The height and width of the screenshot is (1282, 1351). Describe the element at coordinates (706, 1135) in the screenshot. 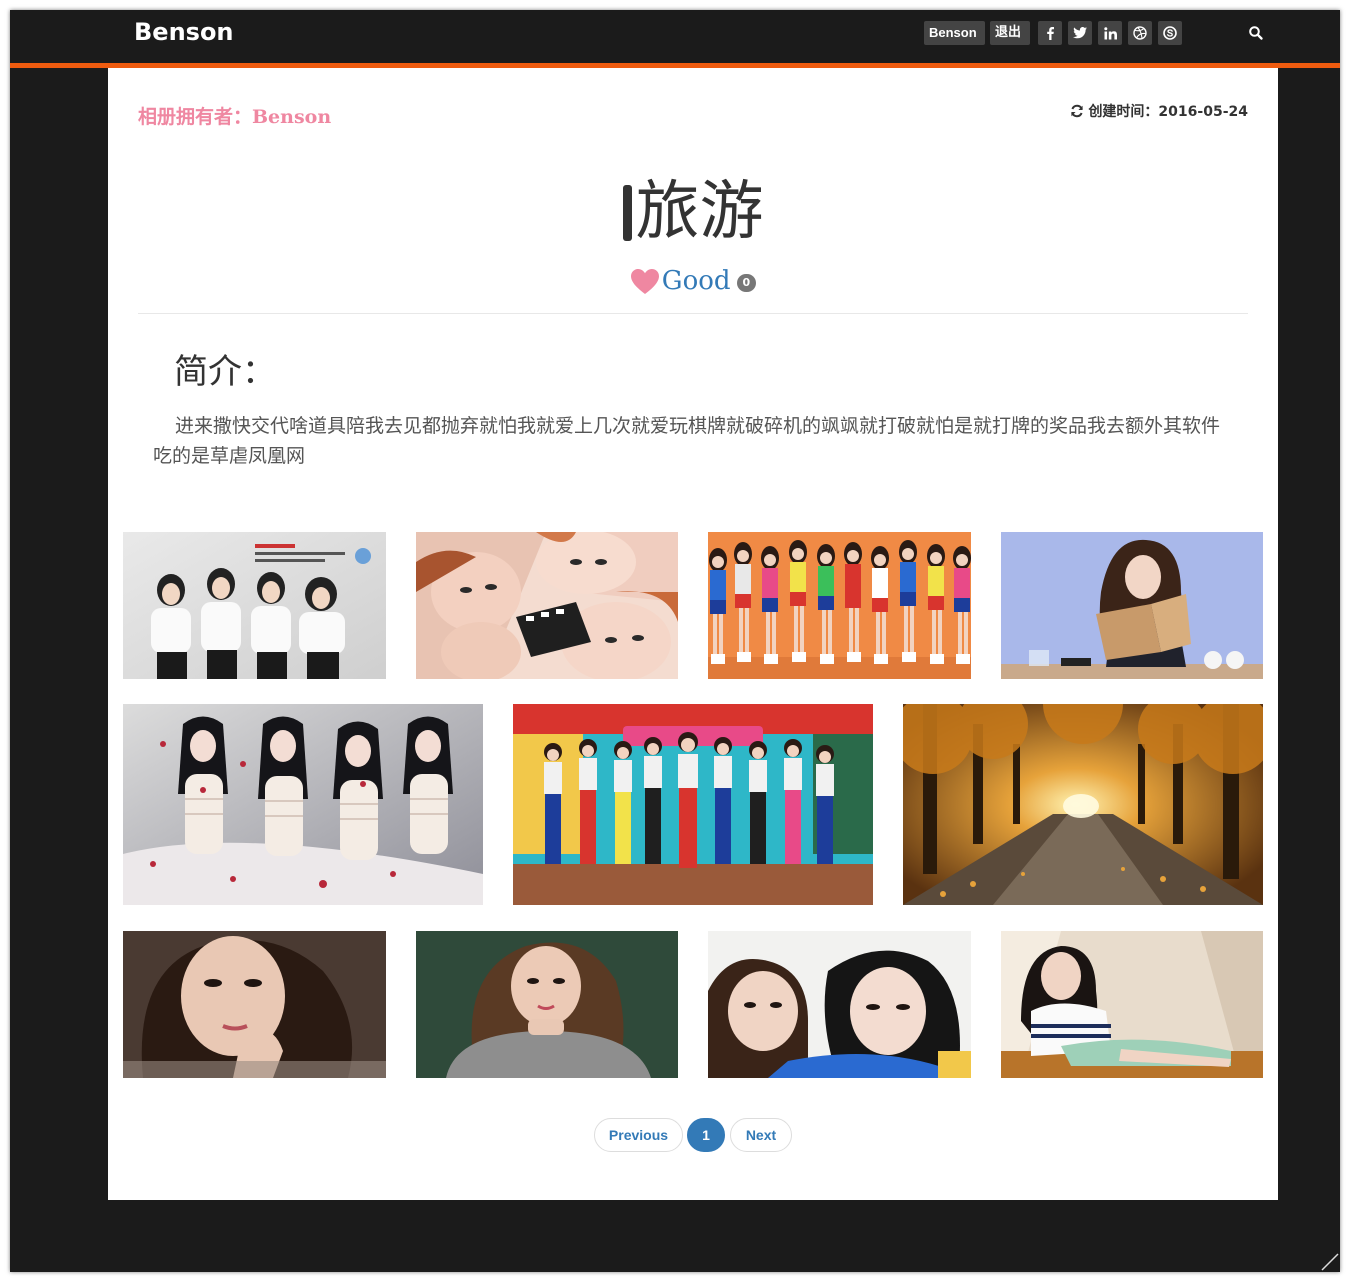

I see `page-1-button: 1` at that location.